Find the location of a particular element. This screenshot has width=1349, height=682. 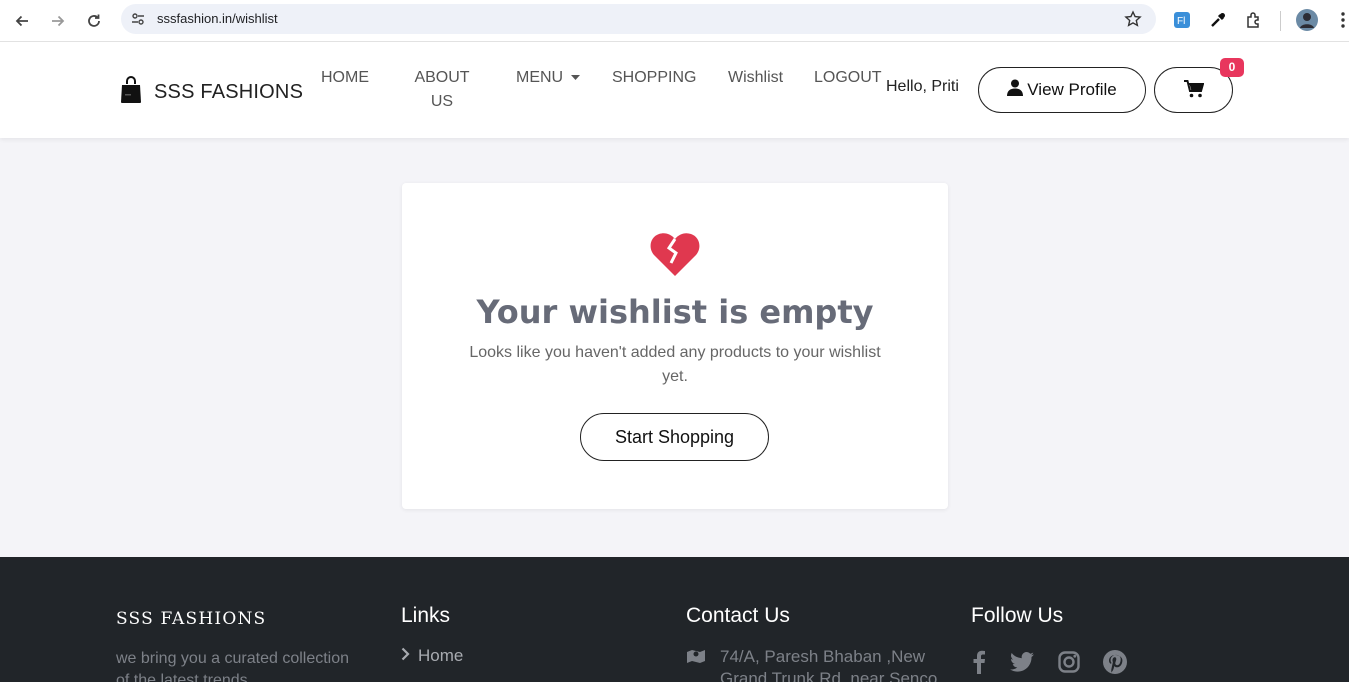

twitter-icon is located at coordinates (1022, 662).